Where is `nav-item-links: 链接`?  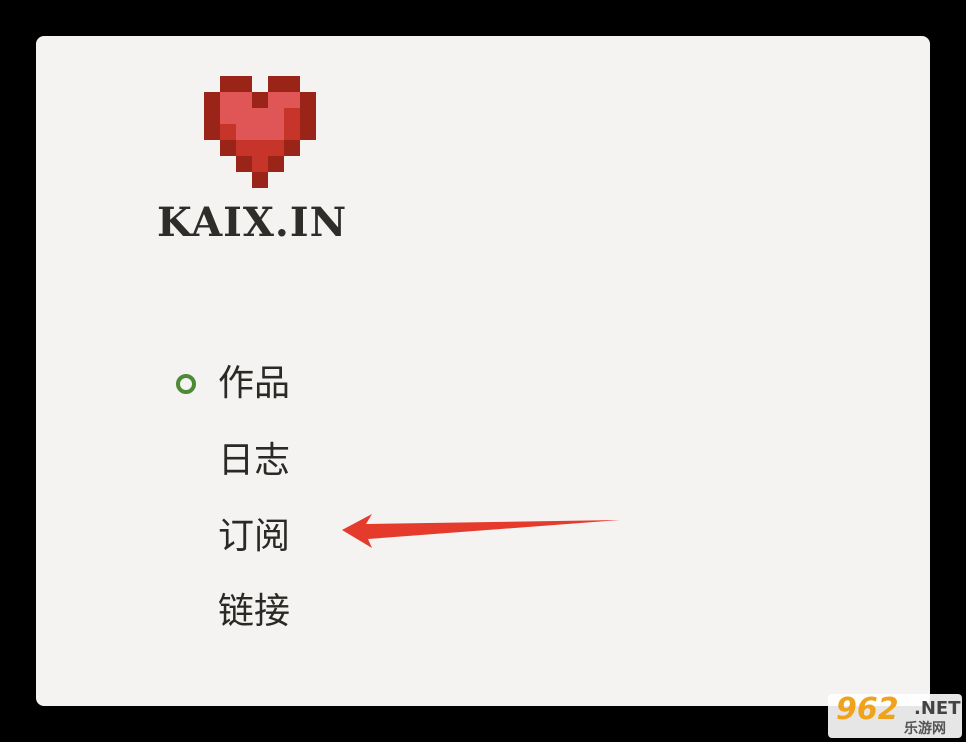 nav-item-links: 链接 is located at coordinates (254, 612).